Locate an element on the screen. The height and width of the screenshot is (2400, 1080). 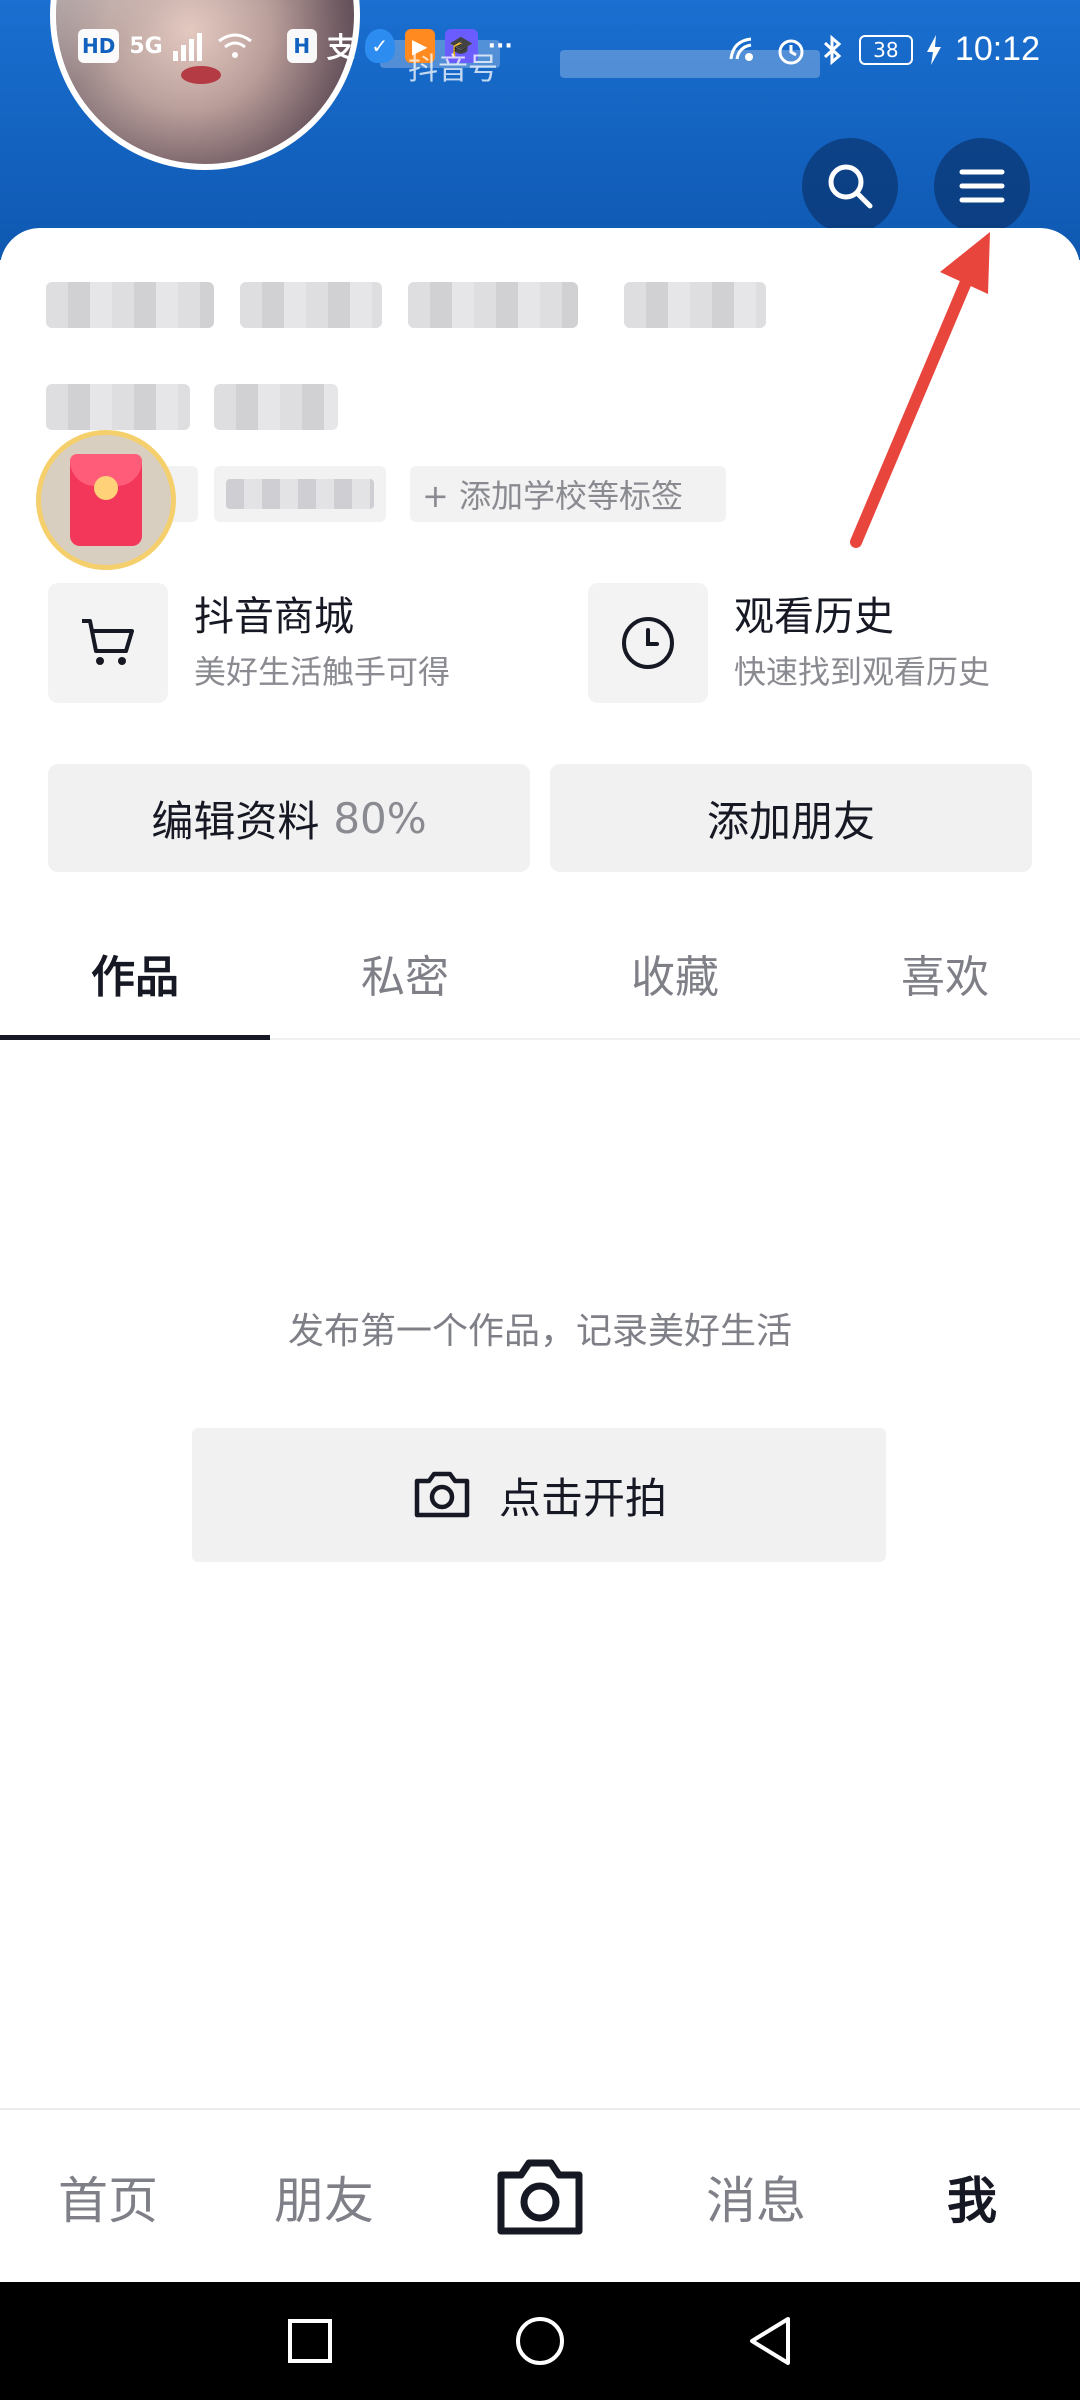
network-type: 5G is located at coordinates (146, 46).